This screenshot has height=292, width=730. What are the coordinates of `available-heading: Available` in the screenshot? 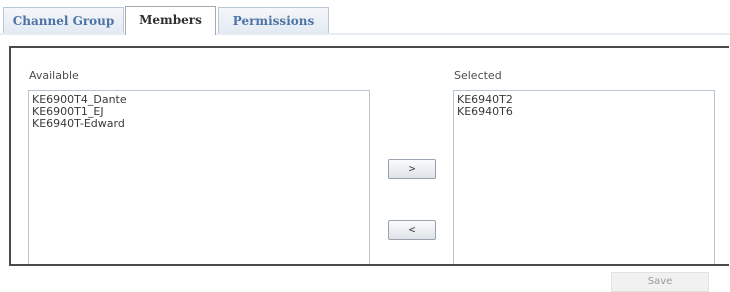 It's located at (54, 75).